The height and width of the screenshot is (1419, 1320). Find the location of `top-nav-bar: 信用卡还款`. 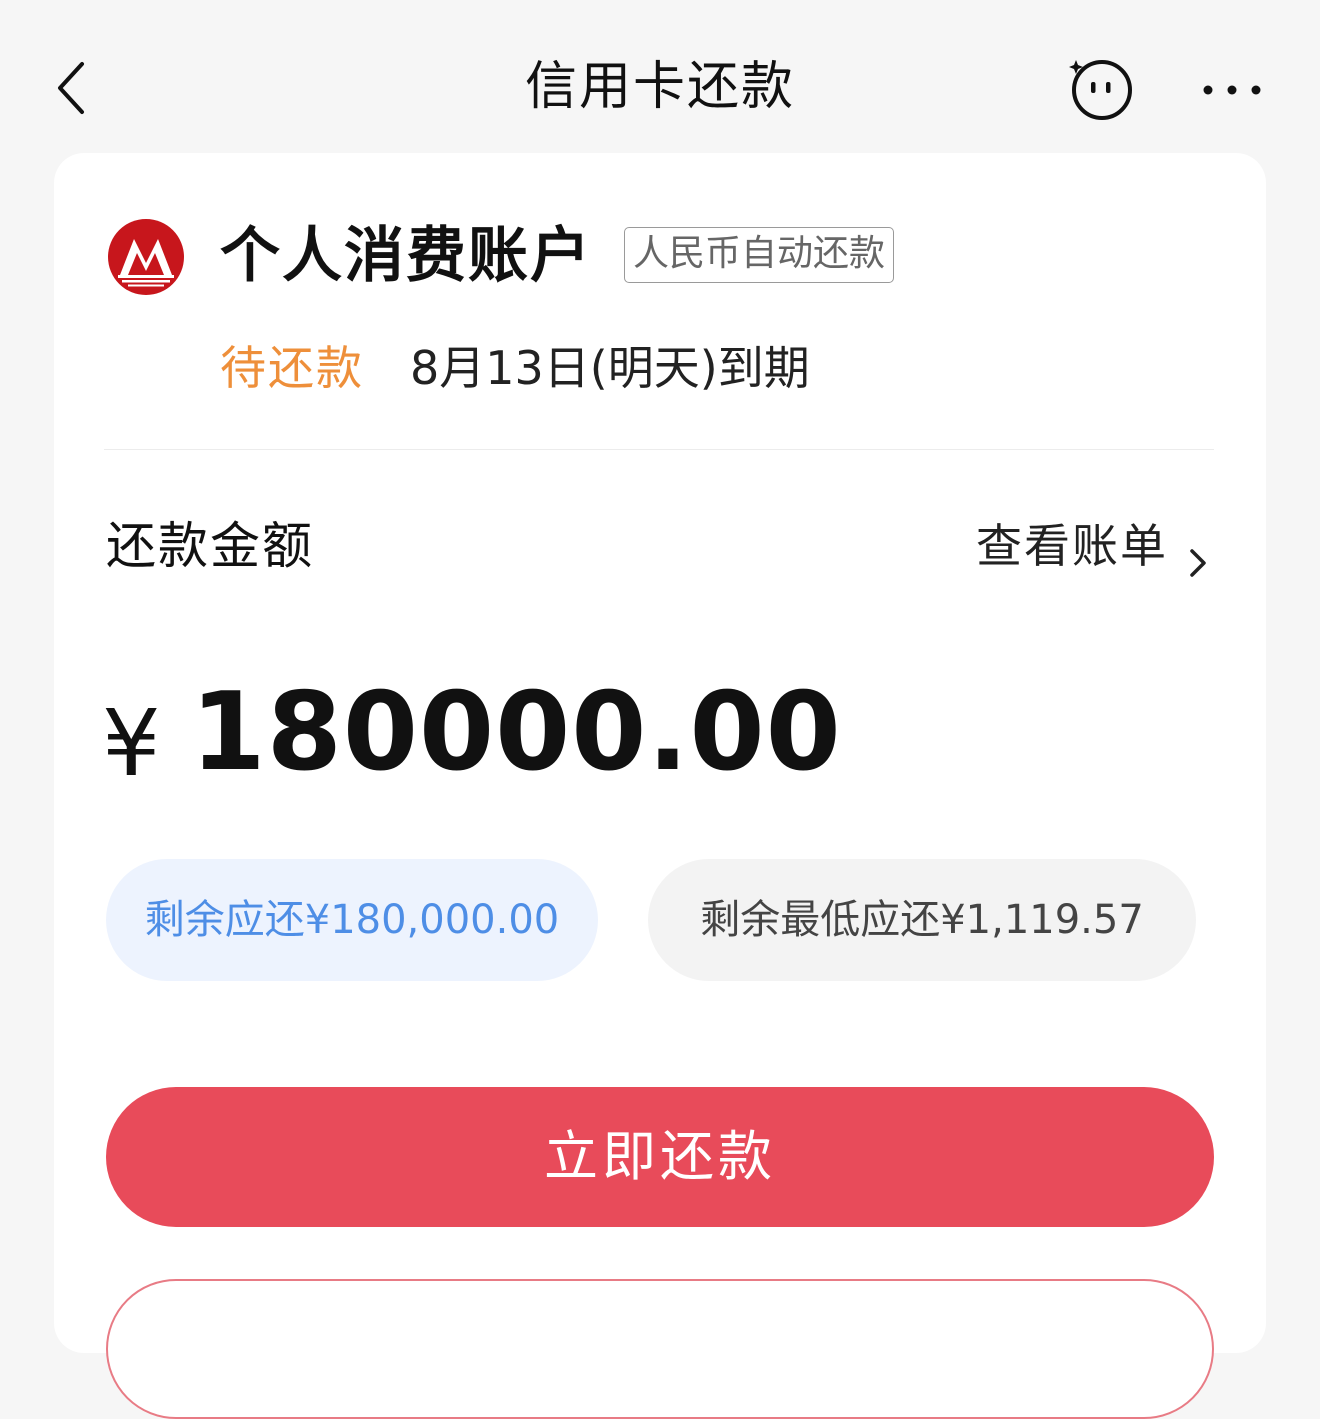

top-nav-bar: 信用卡还款 is located at coordinates (660, 85).